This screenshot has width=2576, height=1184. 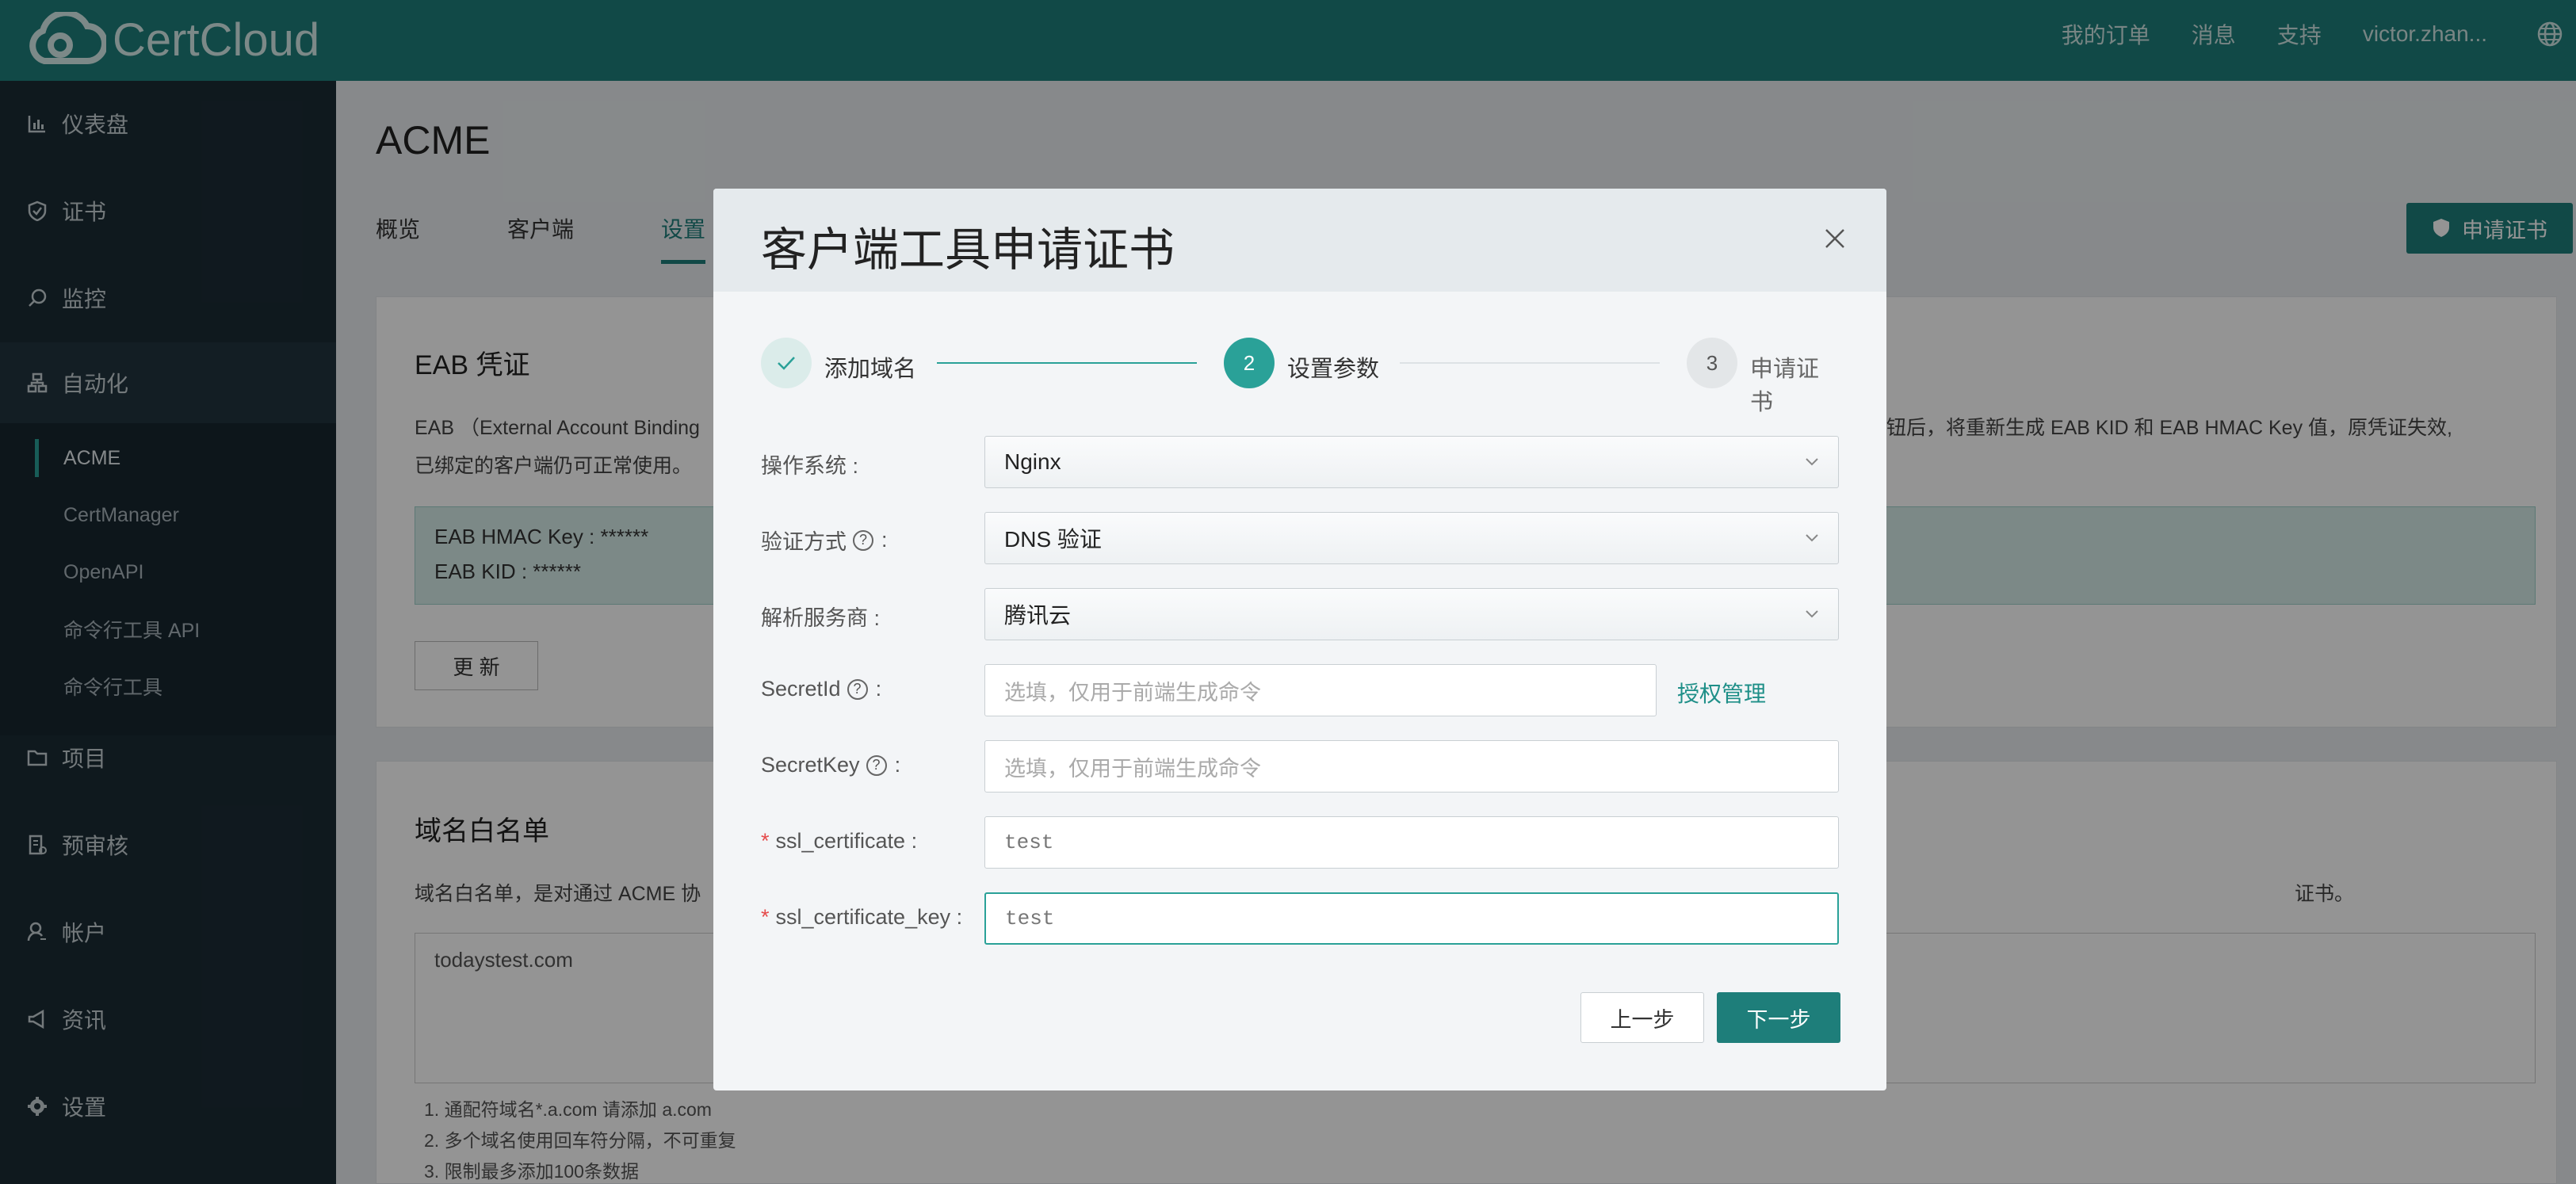 What do you see at coordinates (1411, 766) in the screenshot?
I see `secret-key-input: 选填，仅用于前端生成命令` at bounding box center [1411, 766].